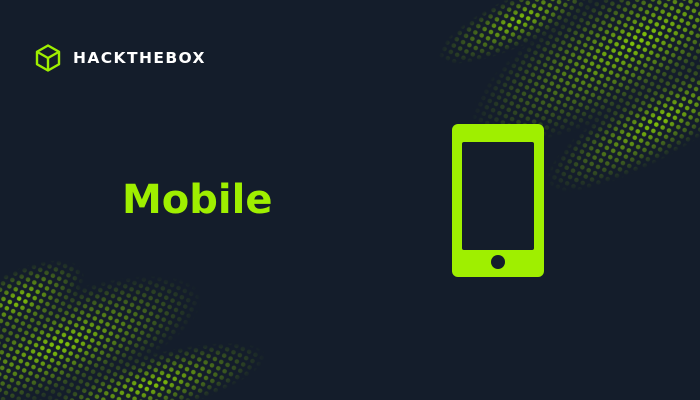 This screenshot has width=700, height=400. What do you see at coordinates (146, 58) in the screenshot?
I see `brand-name-part: THE` at bounding box center [146, 58].